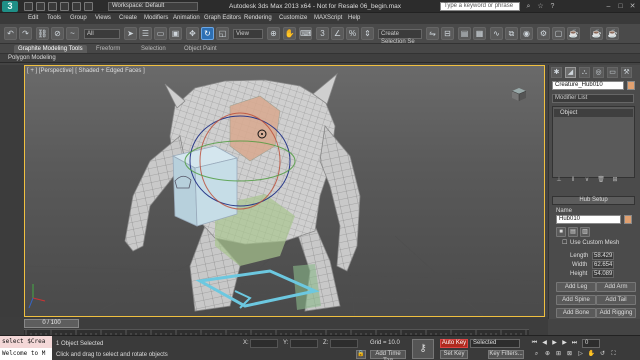 The width and height of the screenshot is (640, 360). What do you see at coordinates (602, 354) in the screenshot?
I see `orbit-icon: ↺` at bounding box center [602, 354].